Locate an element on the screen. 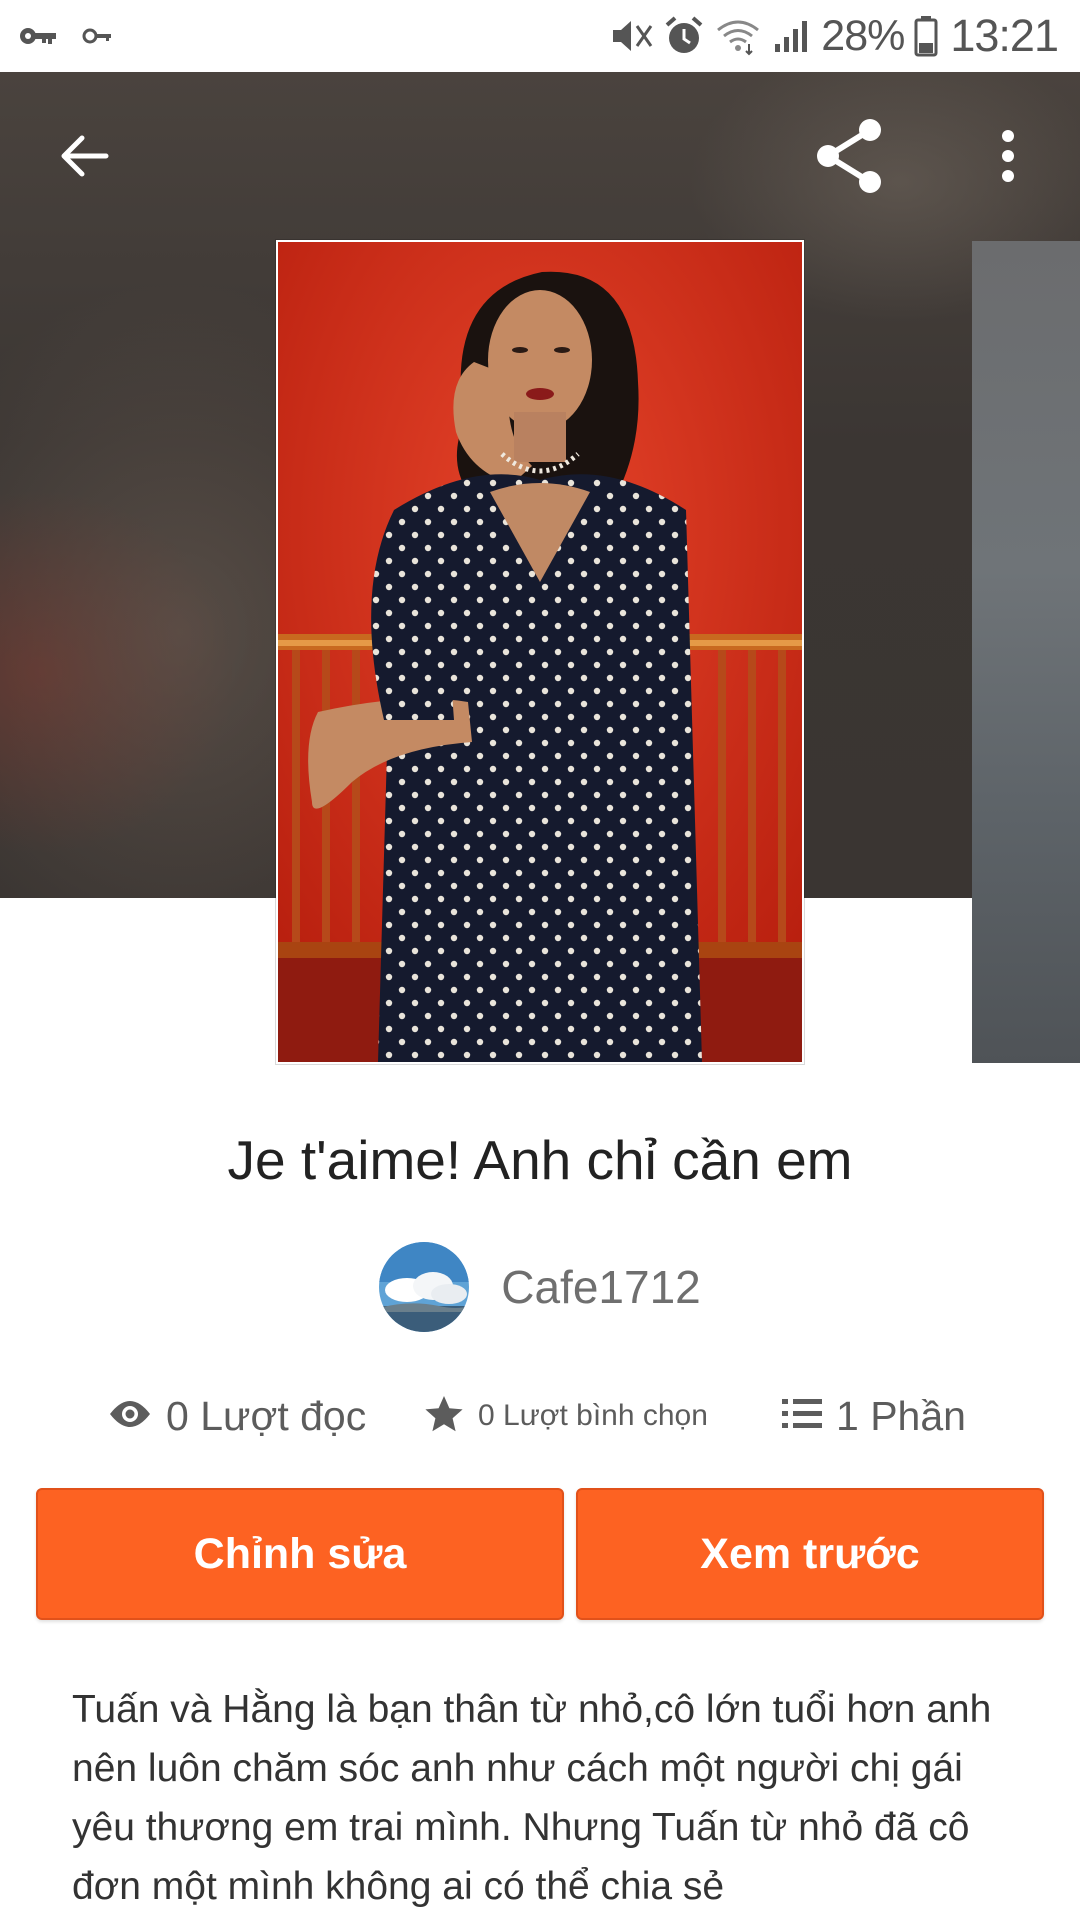 The height and width of the screenshot is (1920, 1080). eye-icon is located at coordinates (130, 1416).